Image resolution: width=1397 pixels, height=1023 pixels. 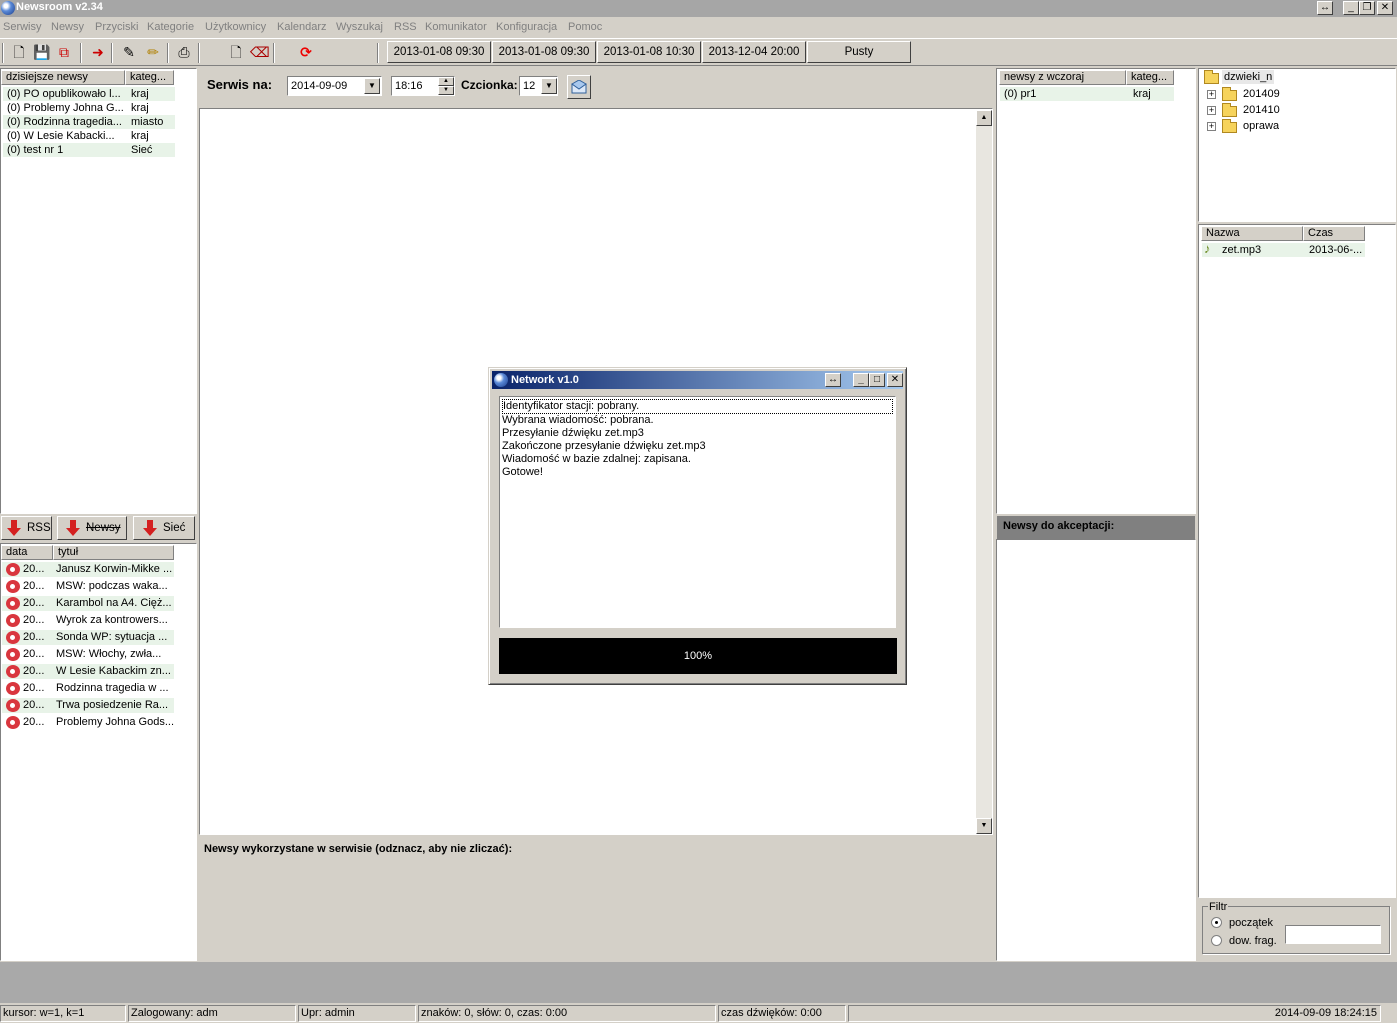 I want to click on column-header-date: data, so click(x=27, y=552).